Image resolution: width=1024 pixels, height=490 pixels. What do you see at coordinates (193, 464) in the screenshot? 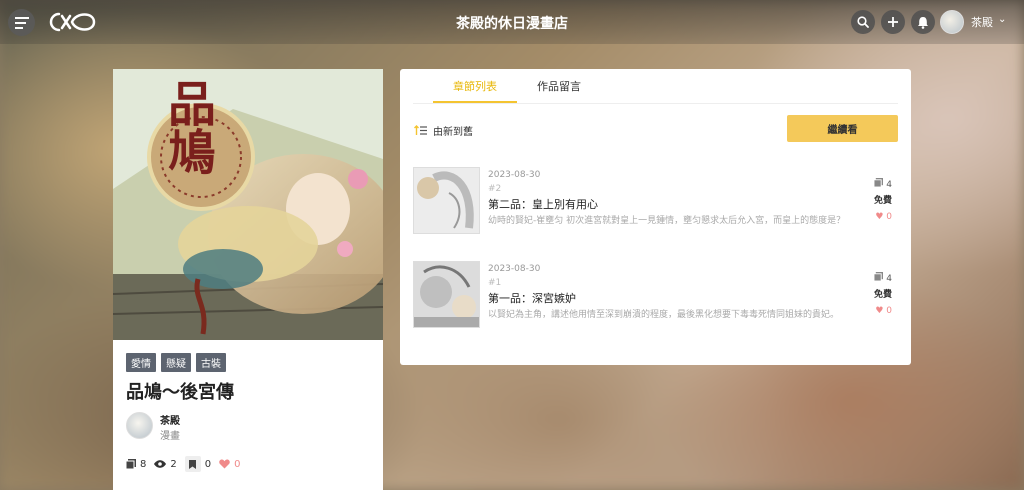
I see `bookmark-icon` at bounding box center [193, 464].